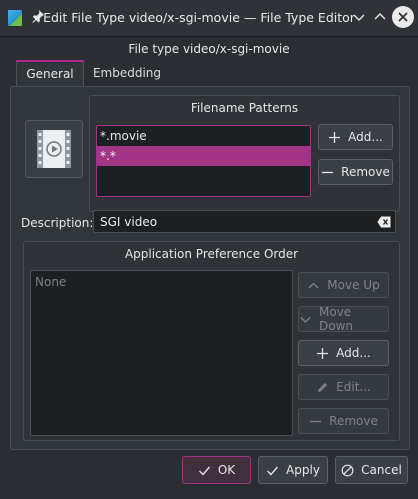 The image size is (418, 499). I want to click on move-up-button: Move Up, so click(343, 285).